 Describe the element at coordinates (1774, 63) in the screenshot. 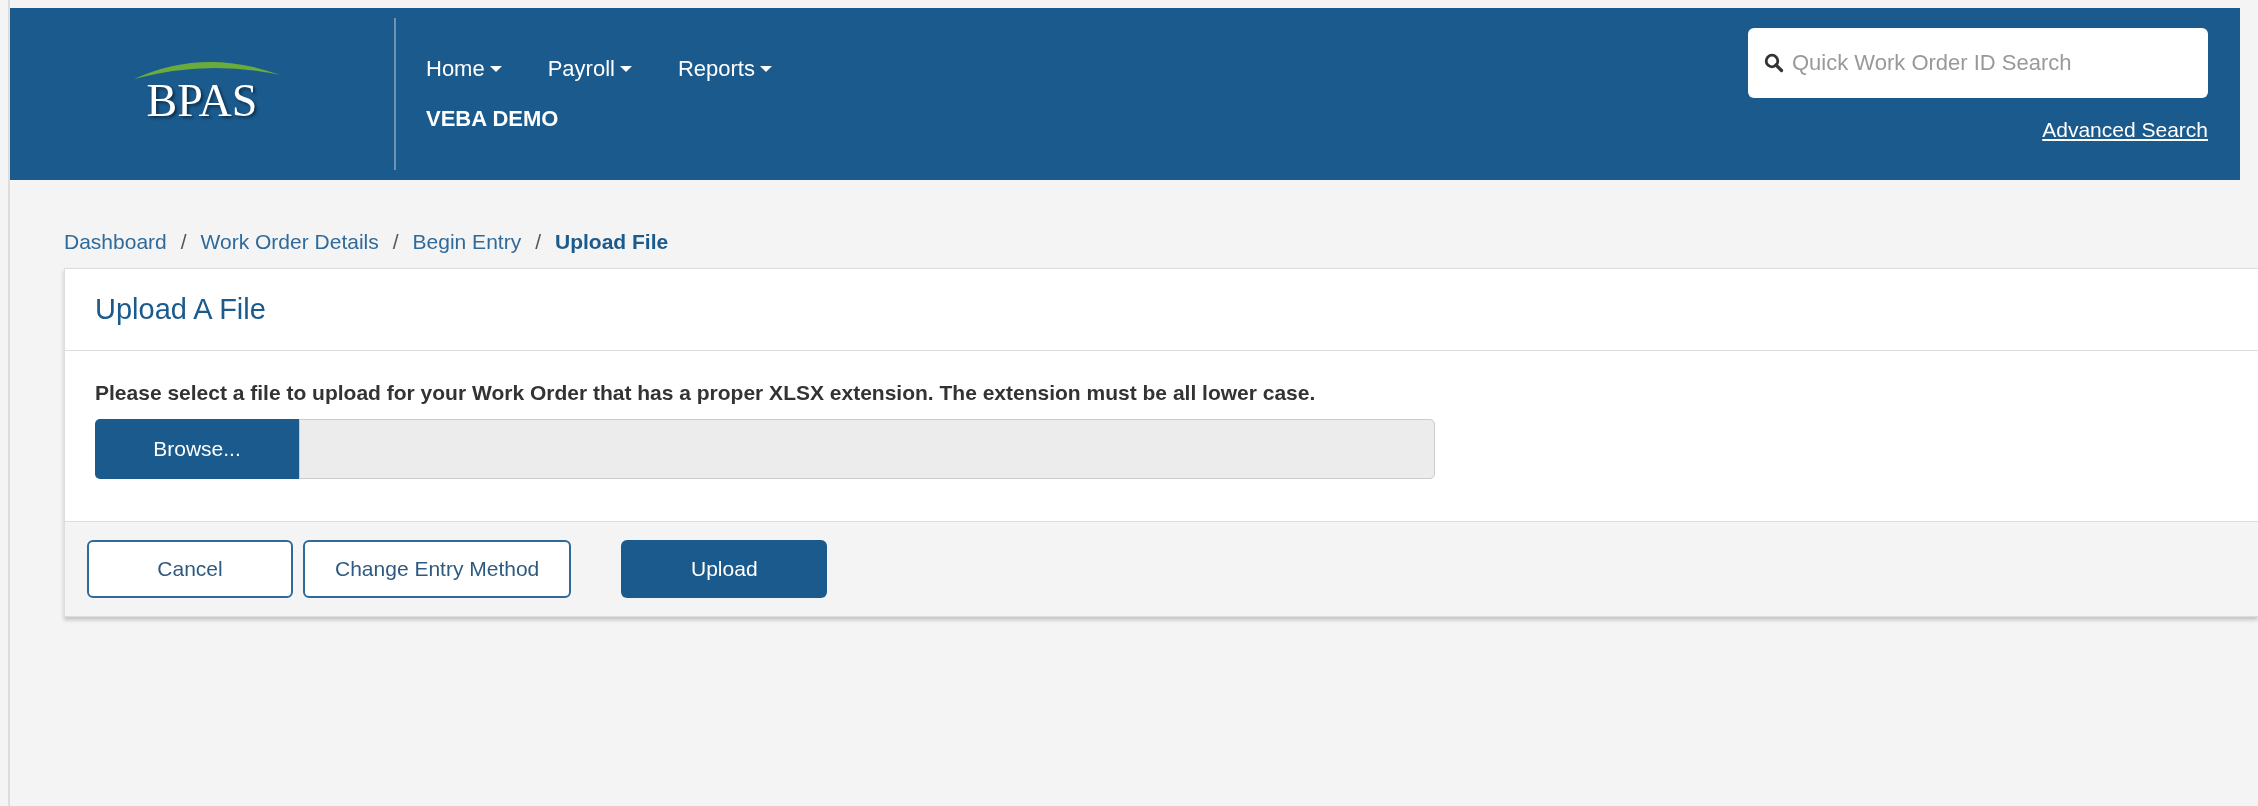

I see `search-icon` at that location.